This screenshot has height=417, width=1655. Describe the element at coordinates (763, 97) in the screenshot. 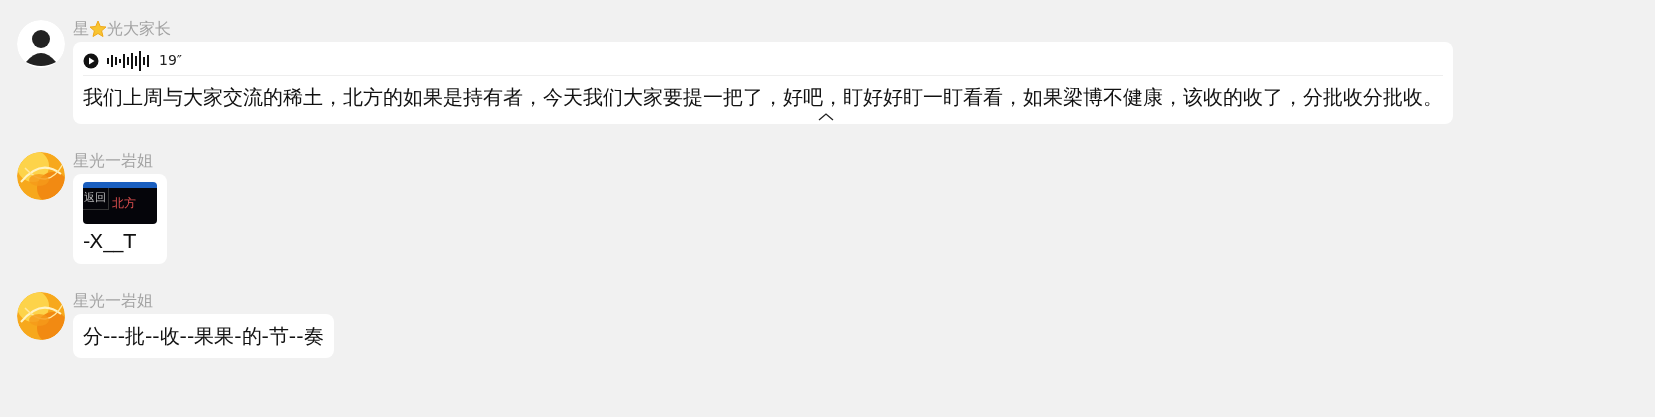

I see `message-text: 我们上周与大家交流的稀土，北方的如果是持有者，今天我们大家要提一把了，好吧，盯好好盯一盯看看，如果梁博不健康，该收的收了，分批收分批收。` at that location.